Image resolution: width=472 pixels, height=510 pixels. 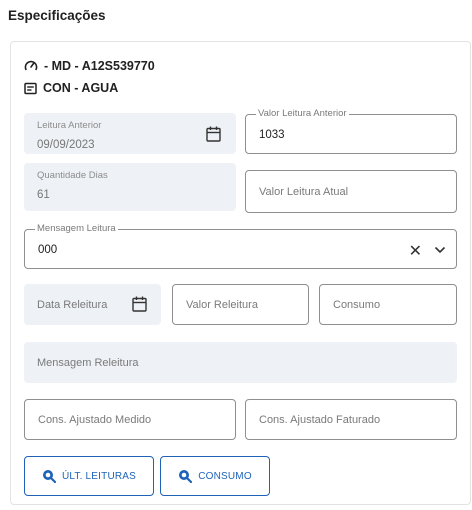 What do you see at coordinates (351, 191) in the screenshot?
I see `valor-leitura-atual-field: Valor Leitura Atual` at bounding box center [351, 191].